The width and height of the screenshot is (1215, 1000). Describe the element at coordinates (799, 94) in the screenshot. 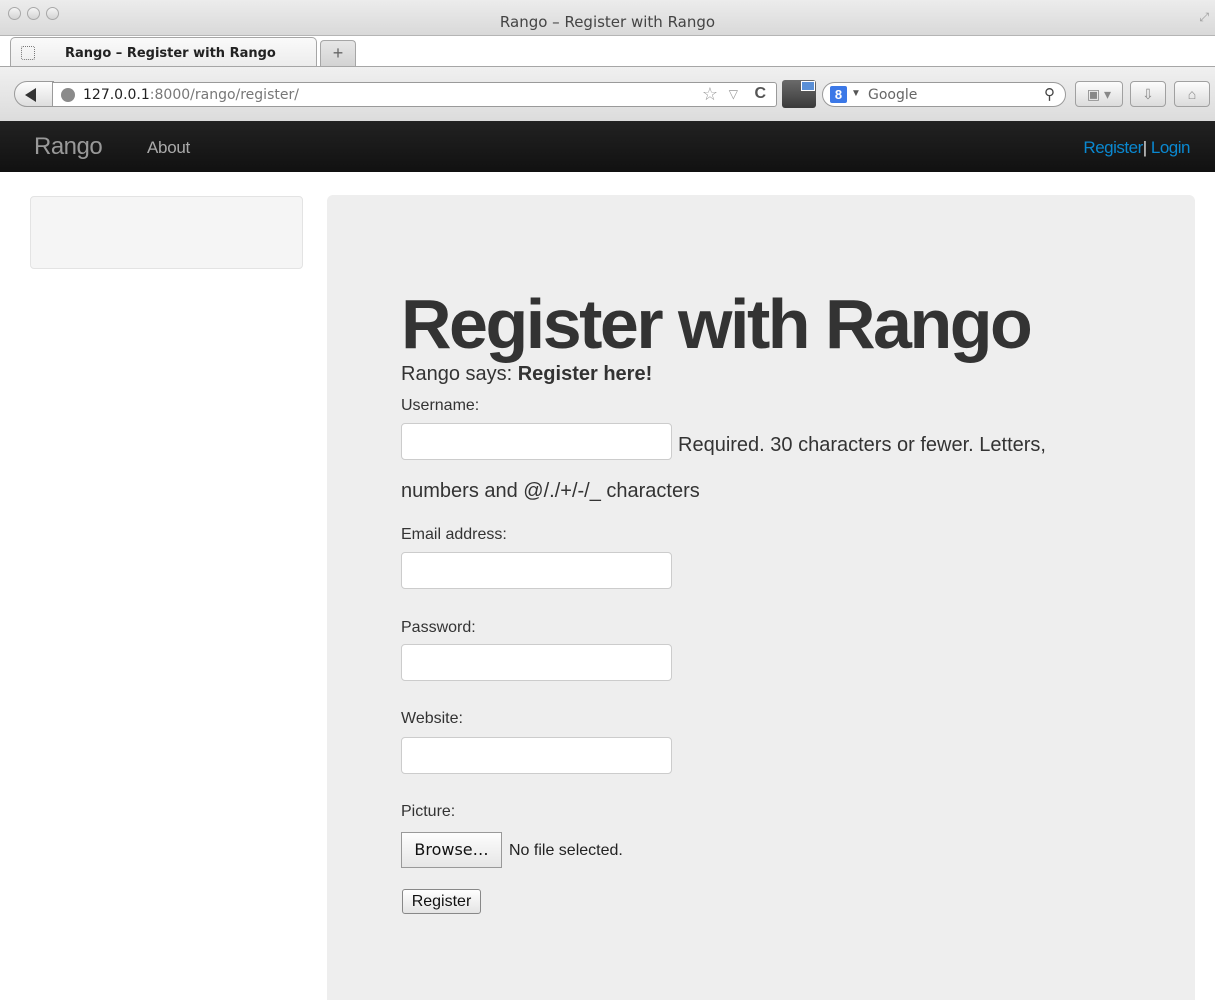

I see `extension-mail-icon` at that location.